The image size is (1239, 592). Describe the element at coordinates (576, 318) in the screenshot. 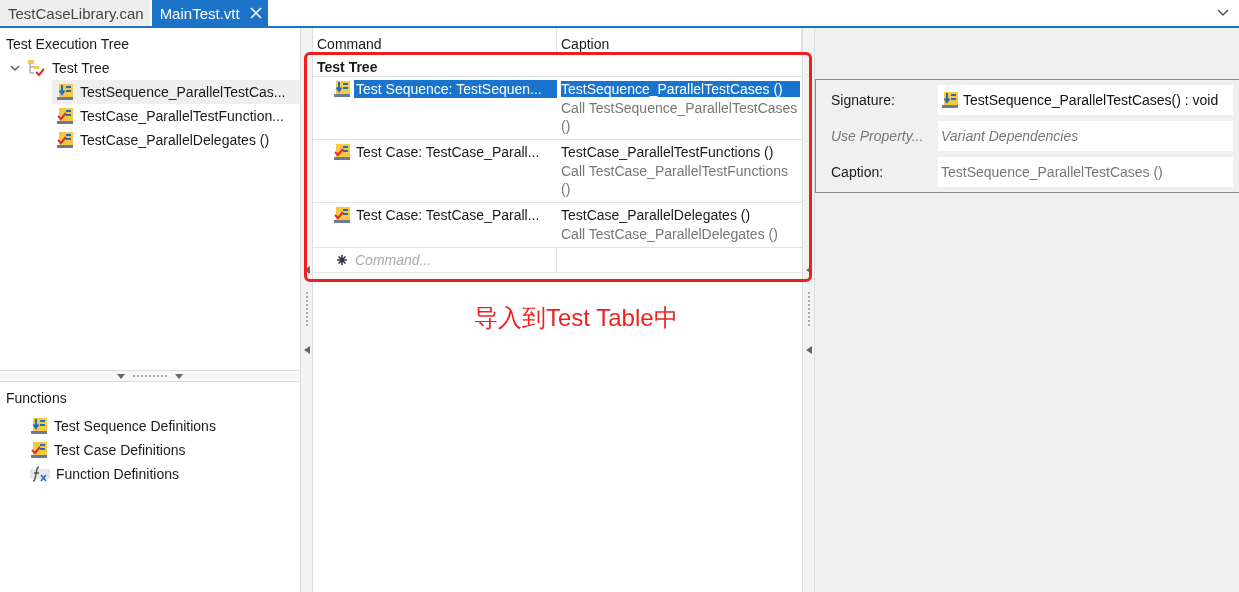

I see `annotation-text: 导入到Test Table中` at that location.